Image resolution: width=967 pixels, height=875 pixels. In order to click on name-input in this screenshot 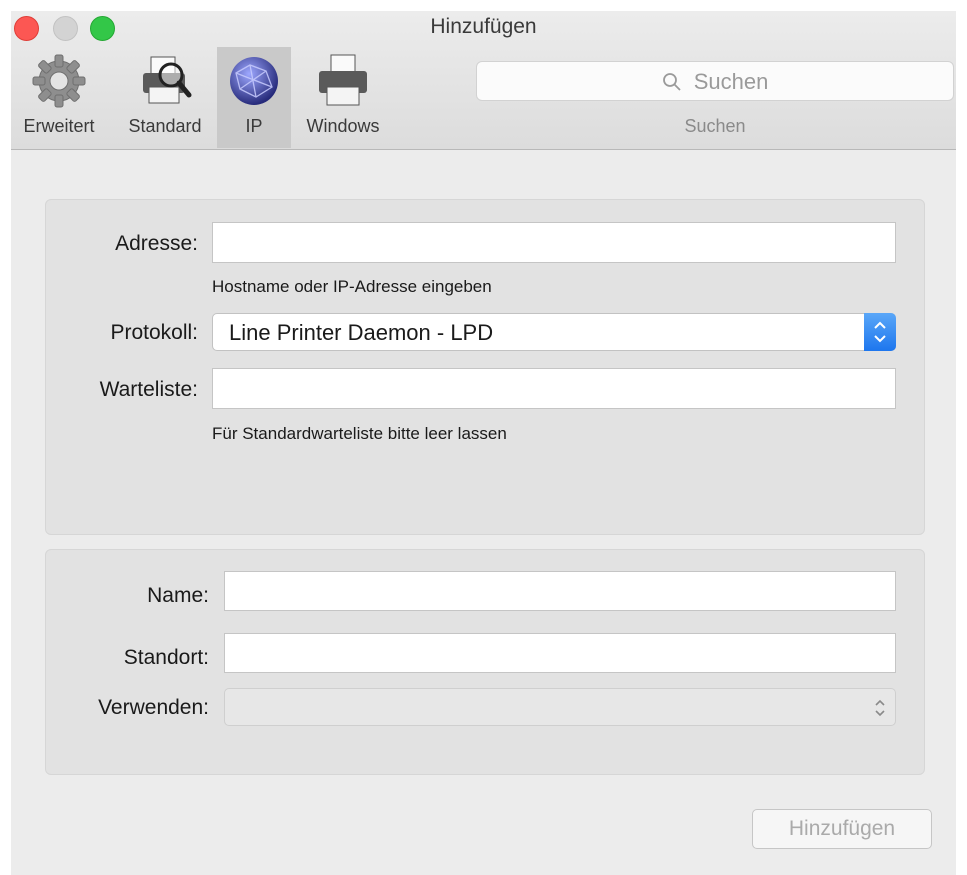, I will do `click(560, 591)`.